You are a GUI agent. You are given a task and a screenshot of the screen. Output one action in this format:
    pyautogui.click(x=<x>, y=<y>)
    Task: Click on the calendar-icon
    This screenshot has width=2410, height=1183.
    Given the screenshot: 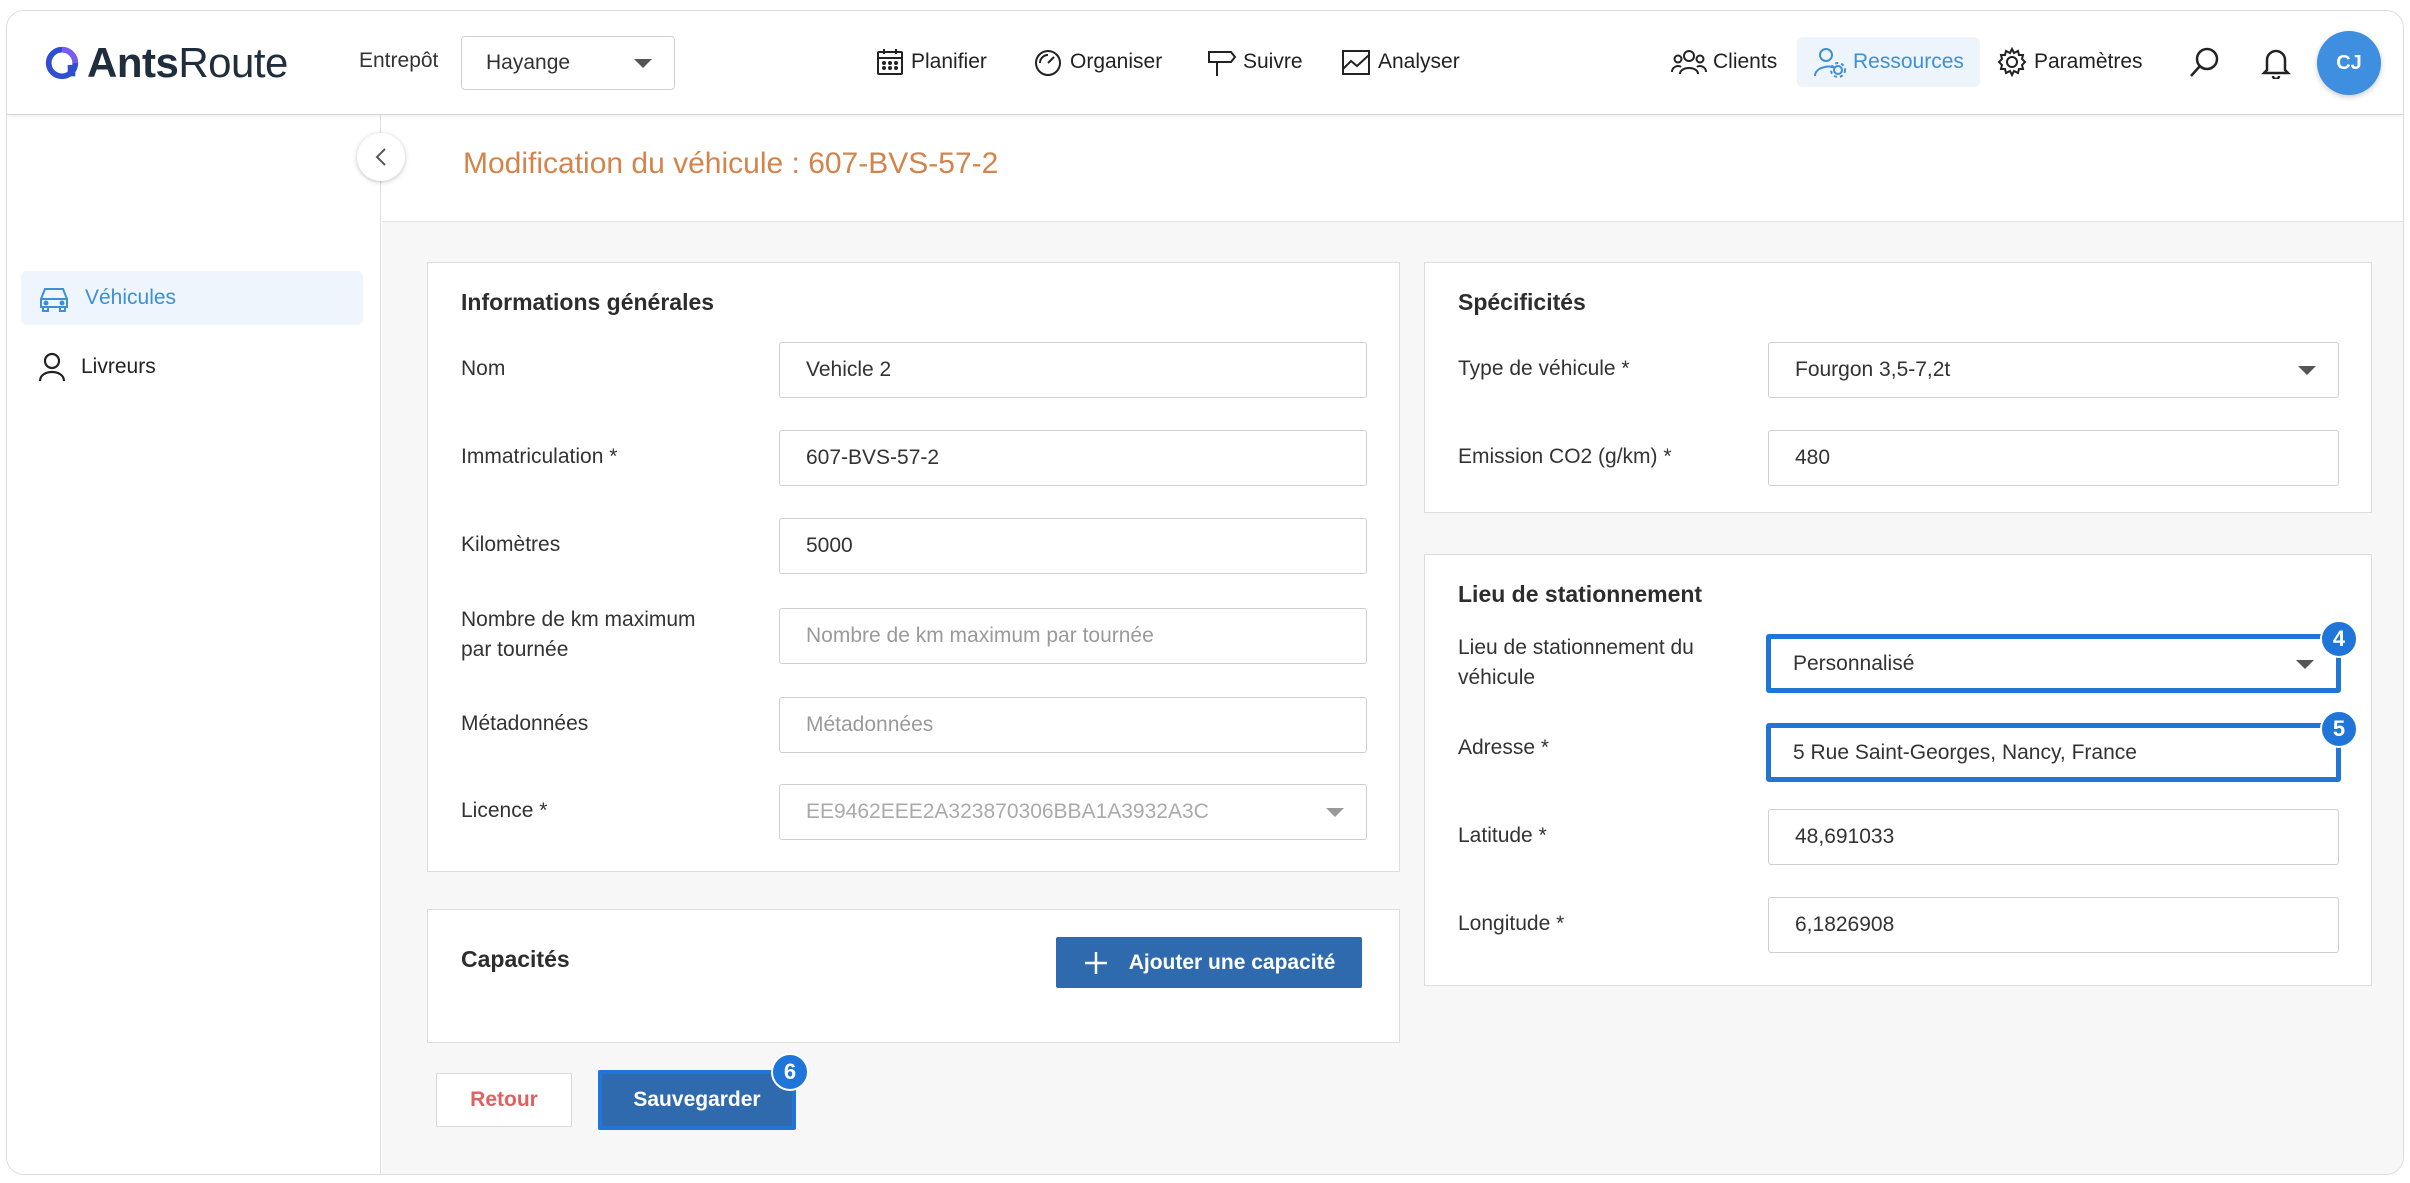 What is the action you would take?
    pyautogui.click(x=890, y=62)
    